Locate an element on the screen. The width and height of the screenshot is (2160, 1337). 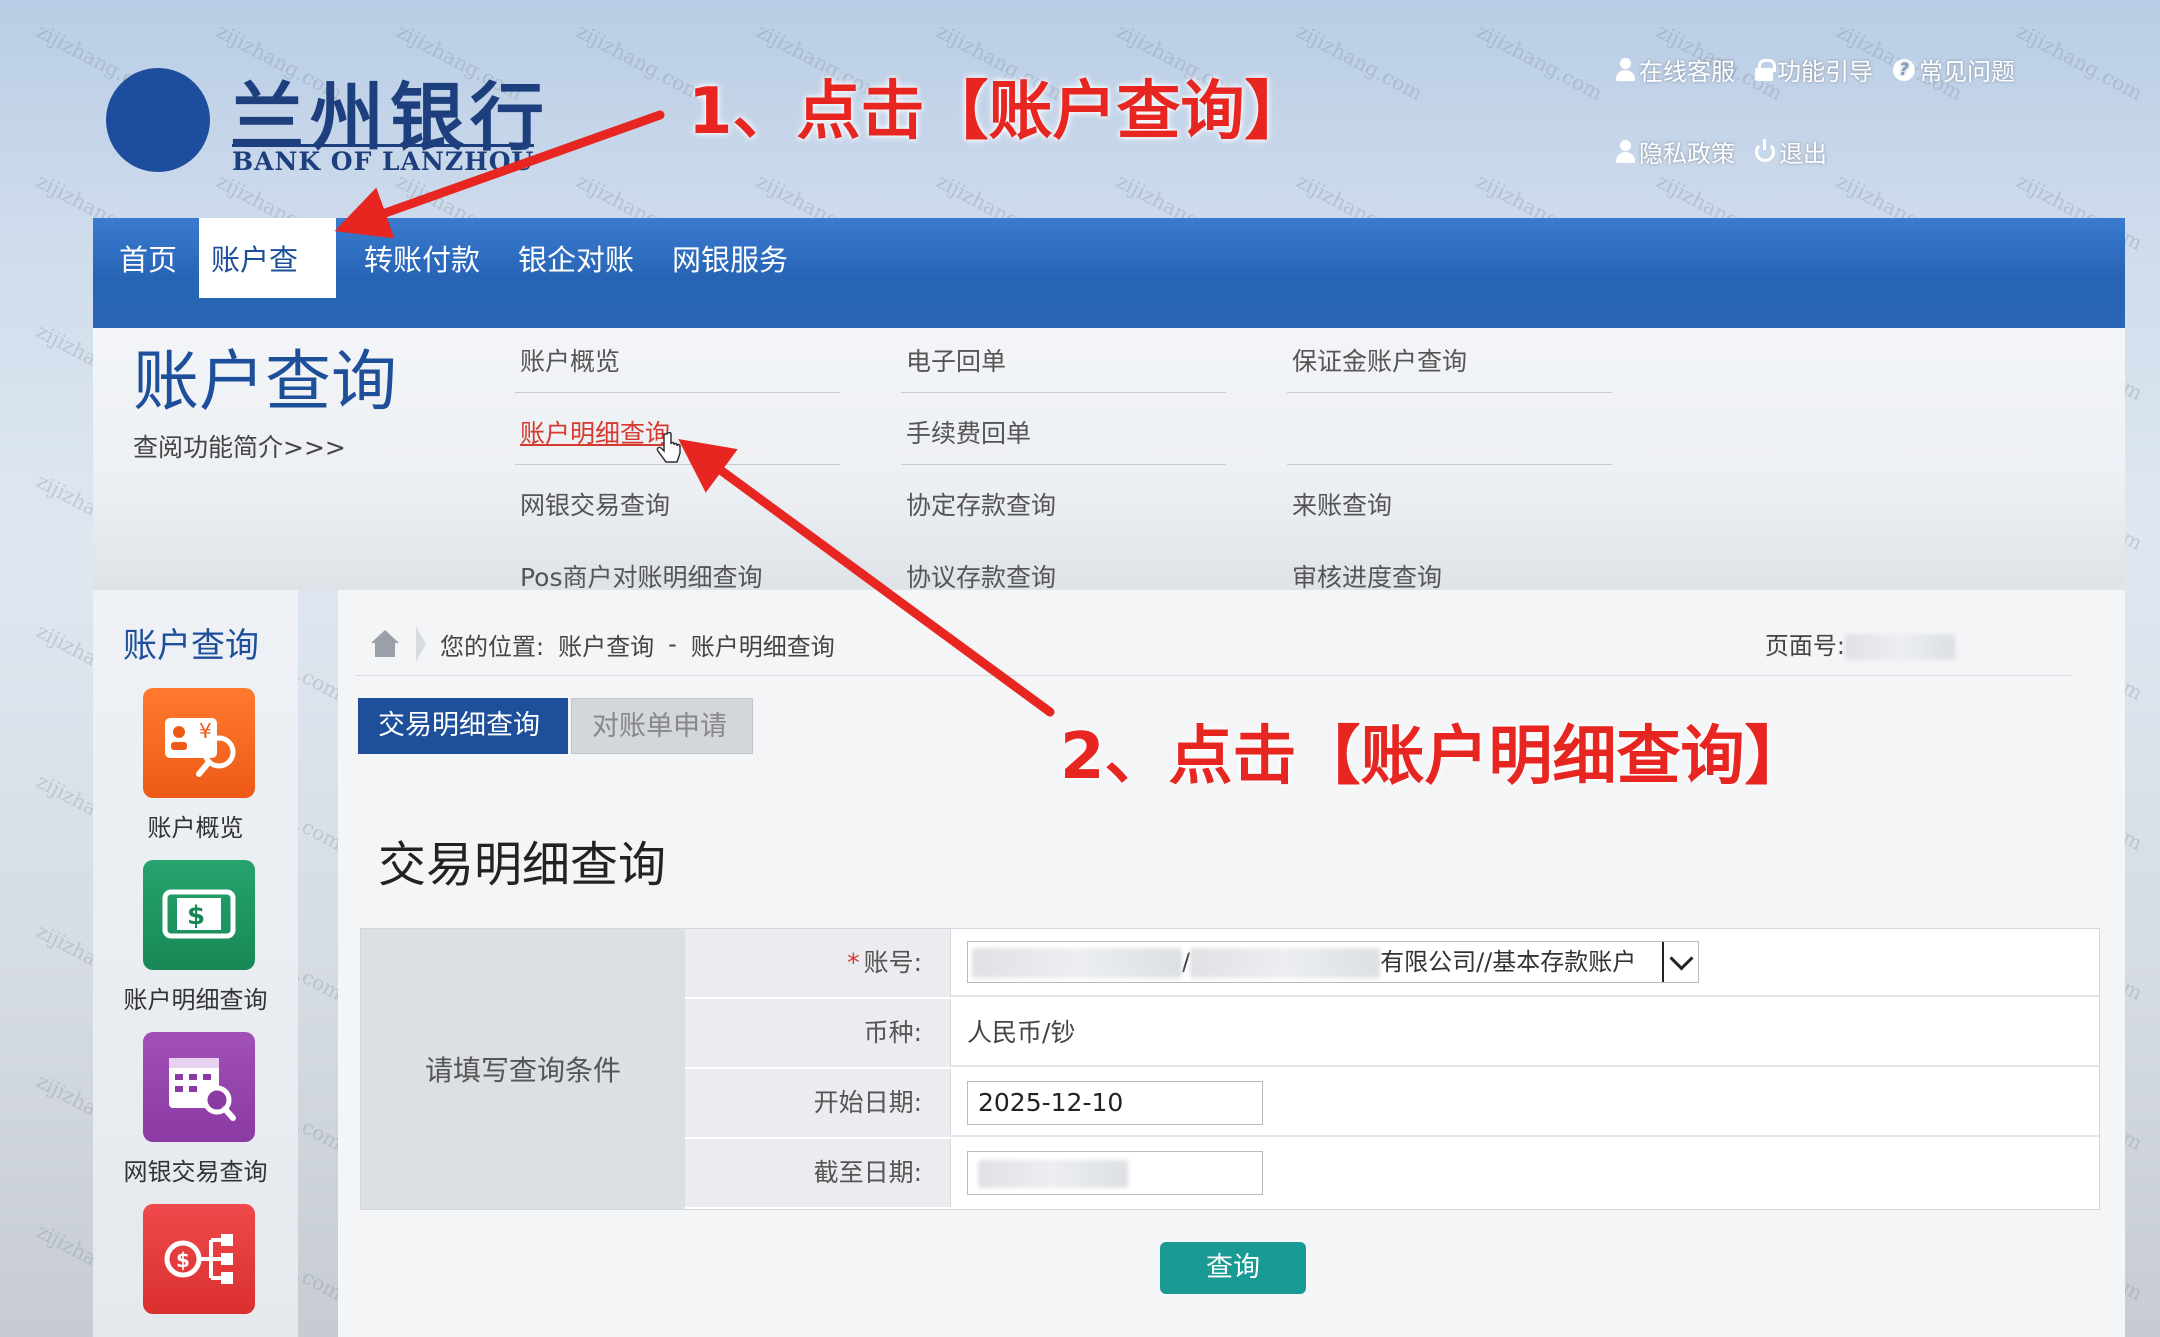
arrow-to-account-detail is located at coordinates (866, 578).